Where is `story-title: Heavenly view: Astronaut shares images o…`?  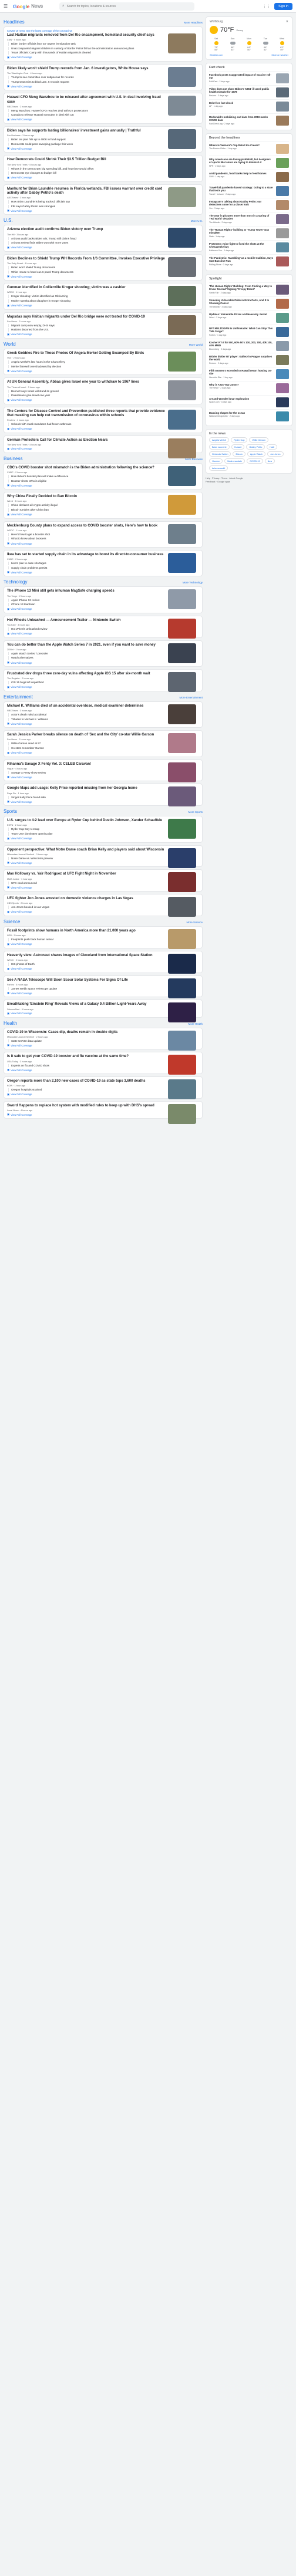 story-title: Heavenly view: Astronaut shares images o… is located at coordinates (86, 956).